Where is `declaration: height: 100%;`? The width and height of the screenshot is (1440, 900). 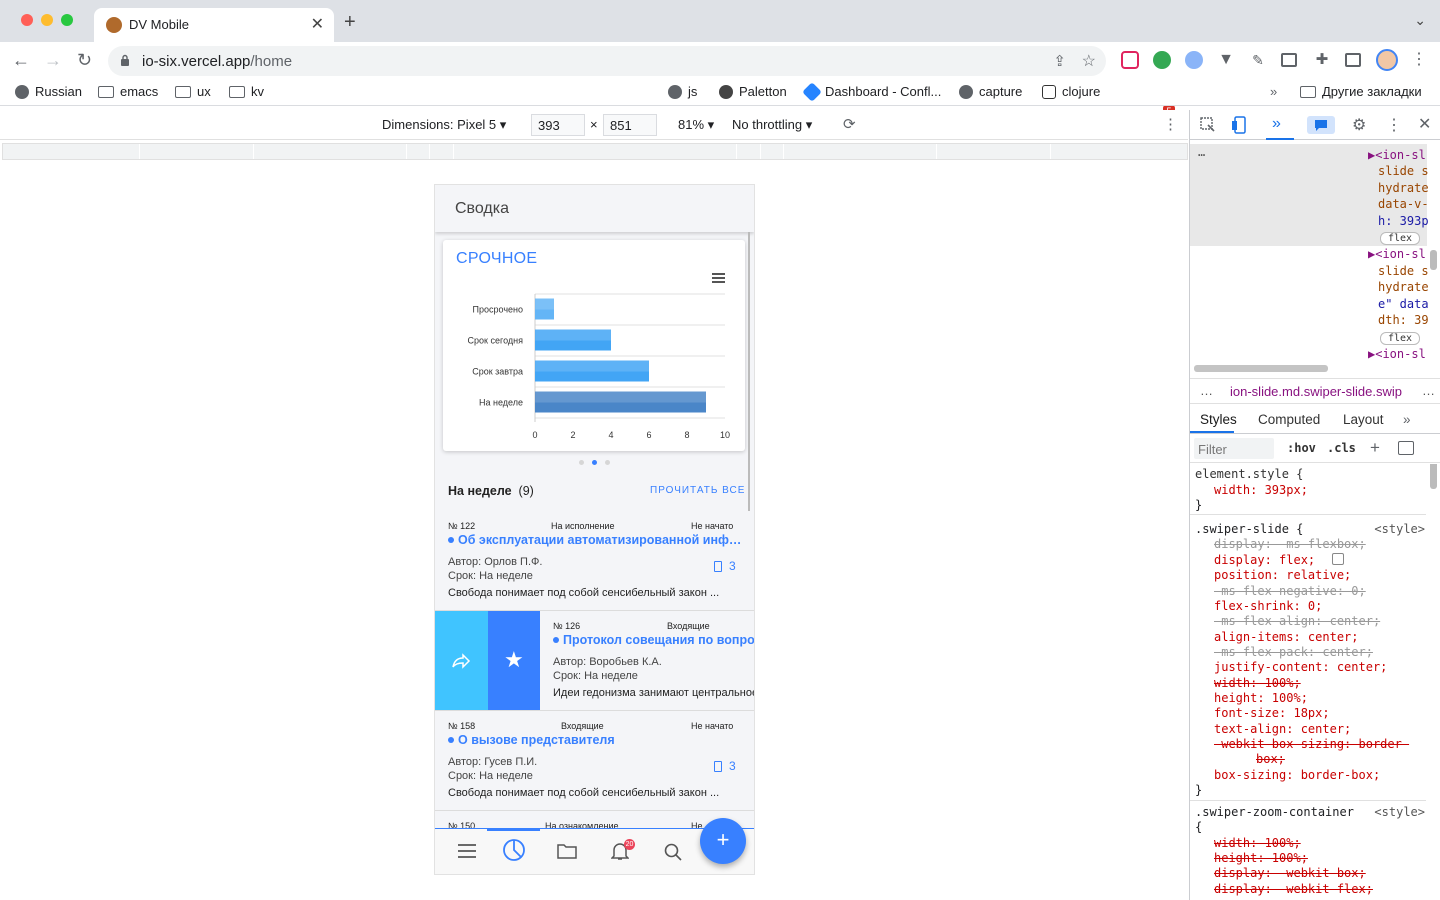
declaration: height: 100%; is located at coordinates (1261, 698).